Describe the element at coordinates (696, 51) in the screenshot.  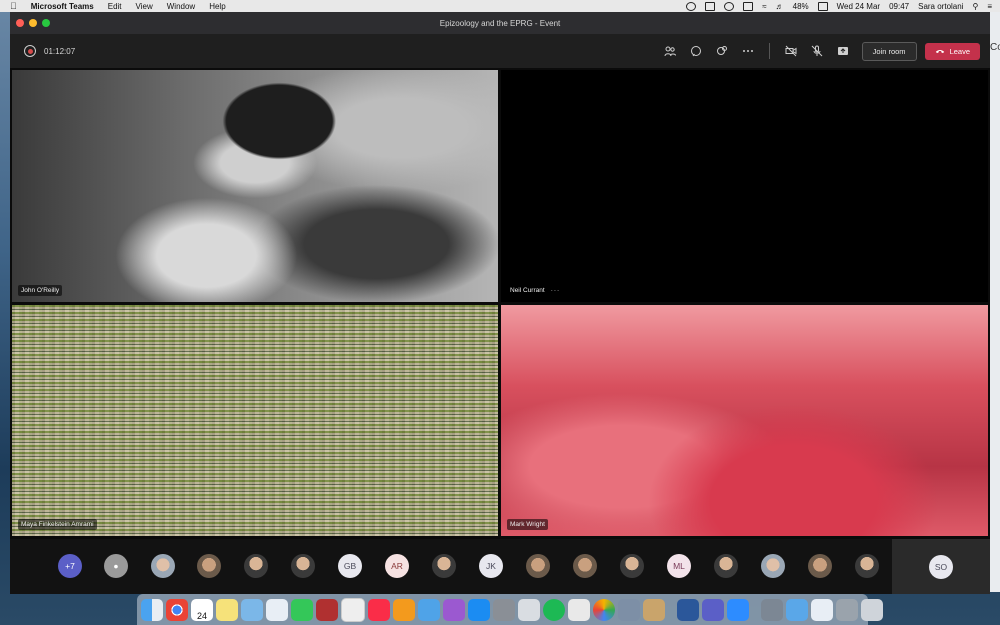
I see `chat-icon` at that location.